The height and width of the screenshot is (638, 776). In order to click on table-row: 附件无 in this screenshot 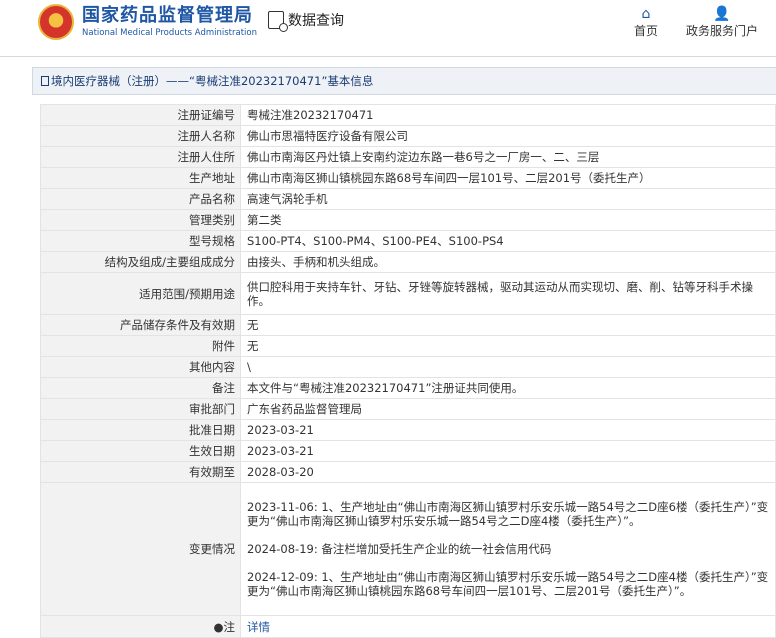, I will do `click(408, 346)`.